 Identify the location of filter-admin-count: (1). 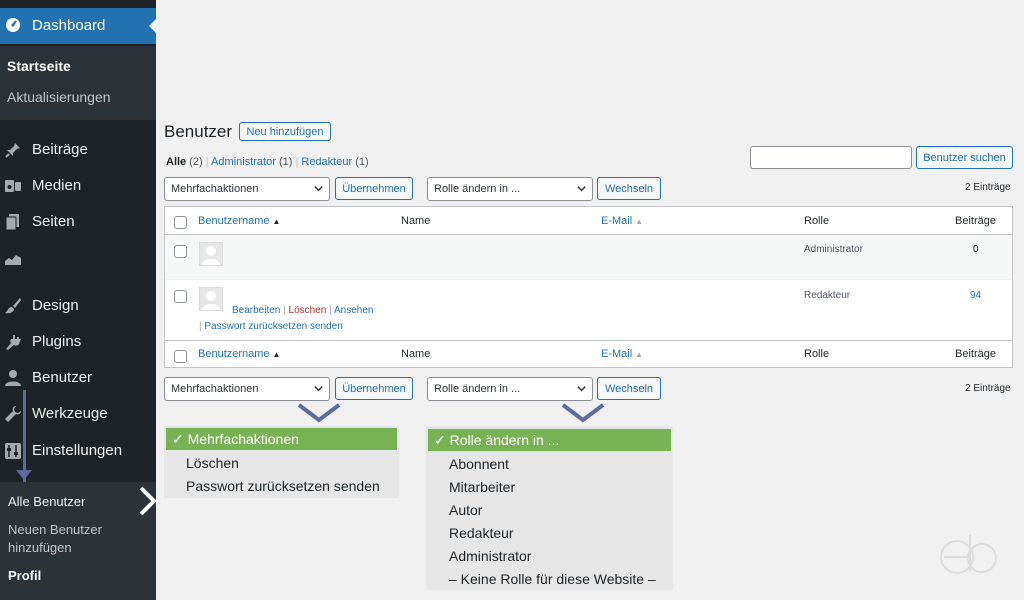
(285, 162).